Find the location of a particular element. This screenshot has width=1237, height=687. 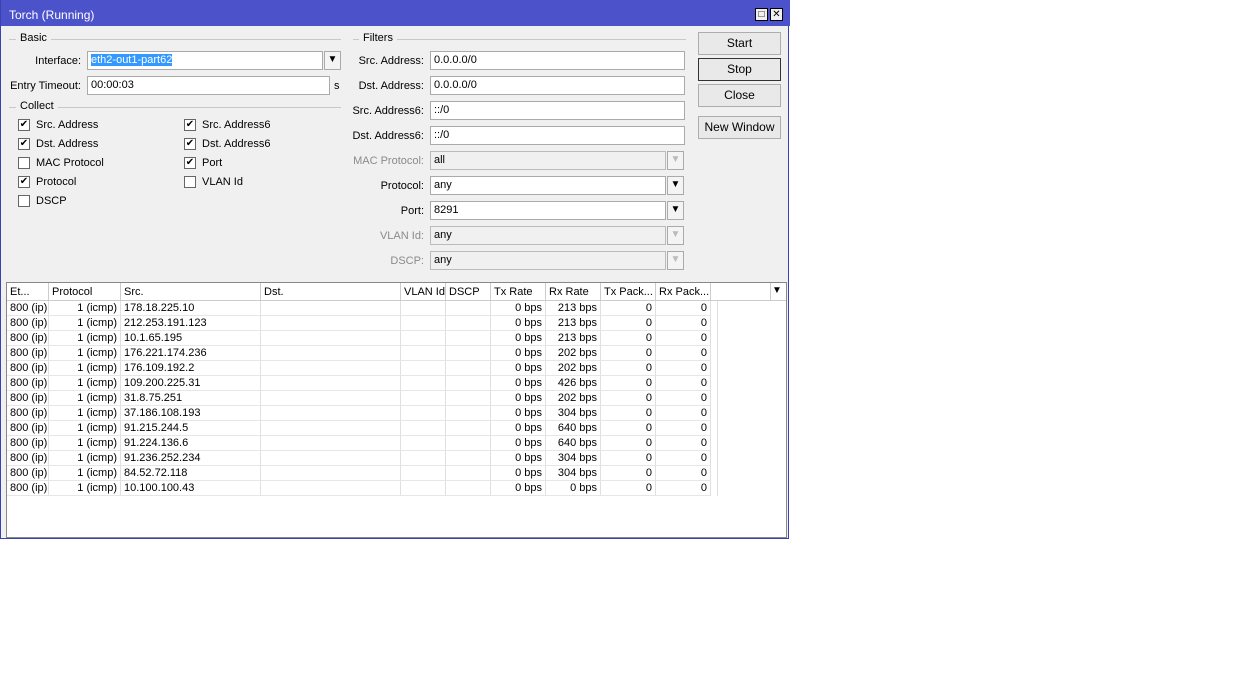

checkbox-dst-address: ✔ is located at coordinates (24, 144).